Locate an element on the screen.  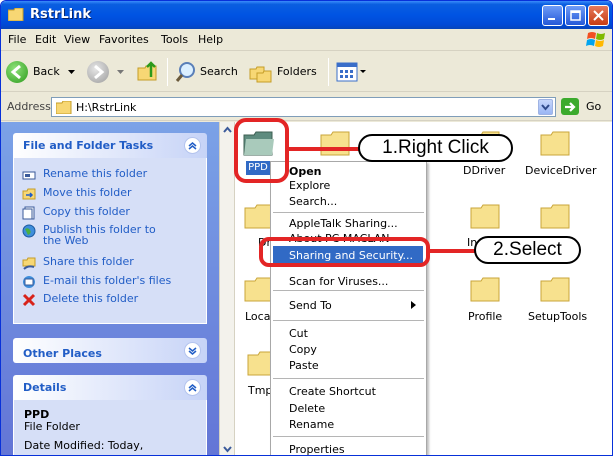
up-folder-button is located at coordinates (149, 72).